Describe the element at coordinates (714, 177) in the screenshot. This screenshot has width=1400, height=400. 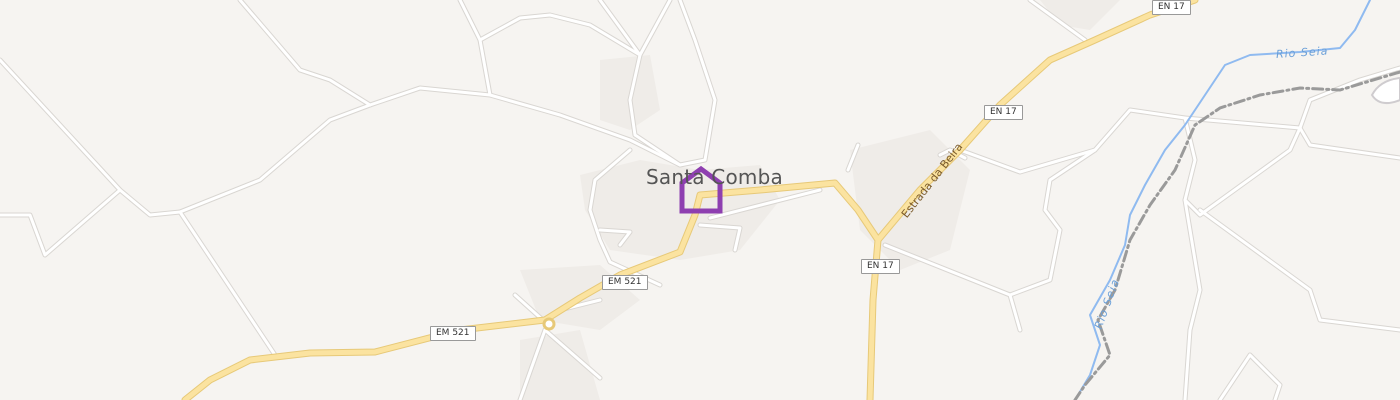
I see `place-label: Santa Comba` at that location.